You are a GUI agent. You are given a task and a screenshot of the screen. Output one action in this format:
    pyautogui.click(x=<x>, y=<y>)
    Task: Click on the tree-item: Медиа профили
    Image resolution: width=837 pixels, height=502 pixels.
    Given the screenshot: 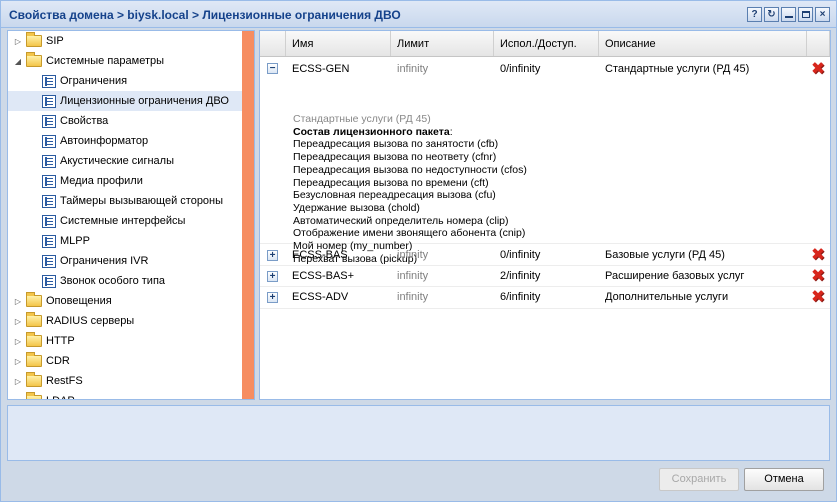 What is the action you would take?
    pyautogui.click(x=125, y=181)
    